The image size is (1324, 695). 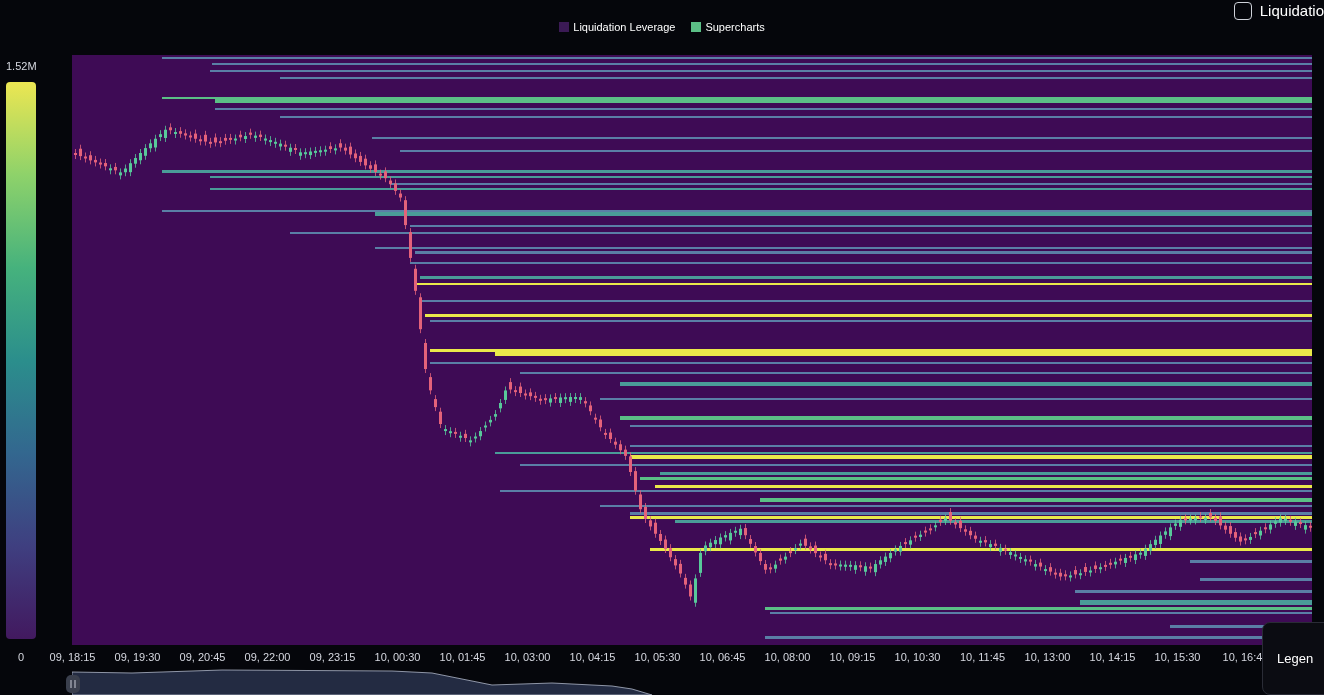 I want to click on toggle-label: Liquidatio, so click(x=1291, y=11).